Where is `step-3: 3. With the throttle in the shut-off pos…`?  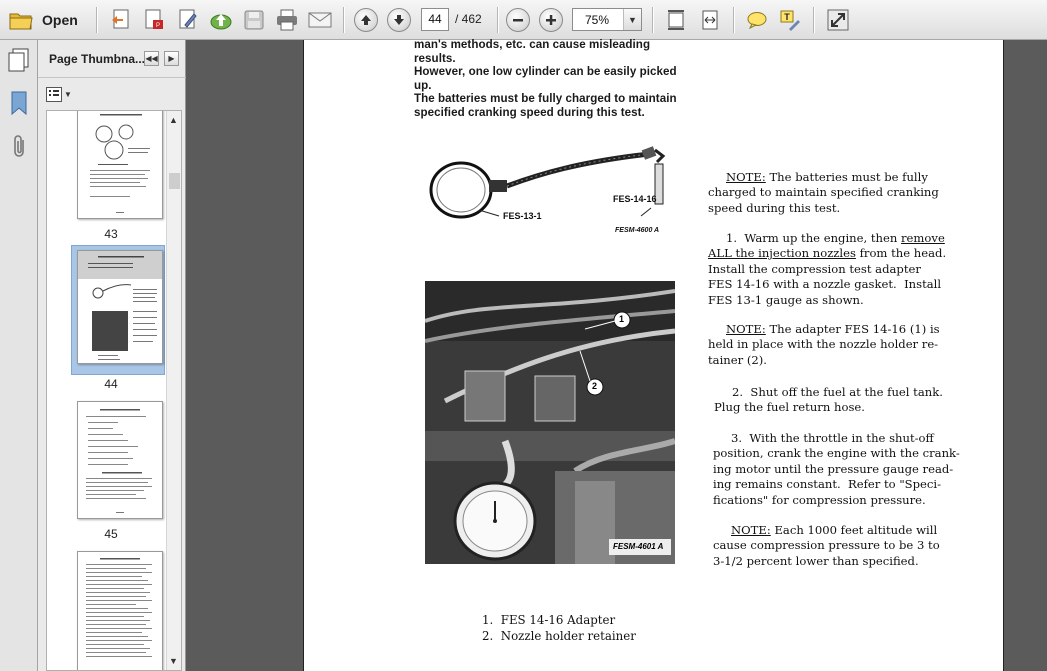
step-3: 3. With the throttle in the shut-off pos… is located at coordinates (836, 469).